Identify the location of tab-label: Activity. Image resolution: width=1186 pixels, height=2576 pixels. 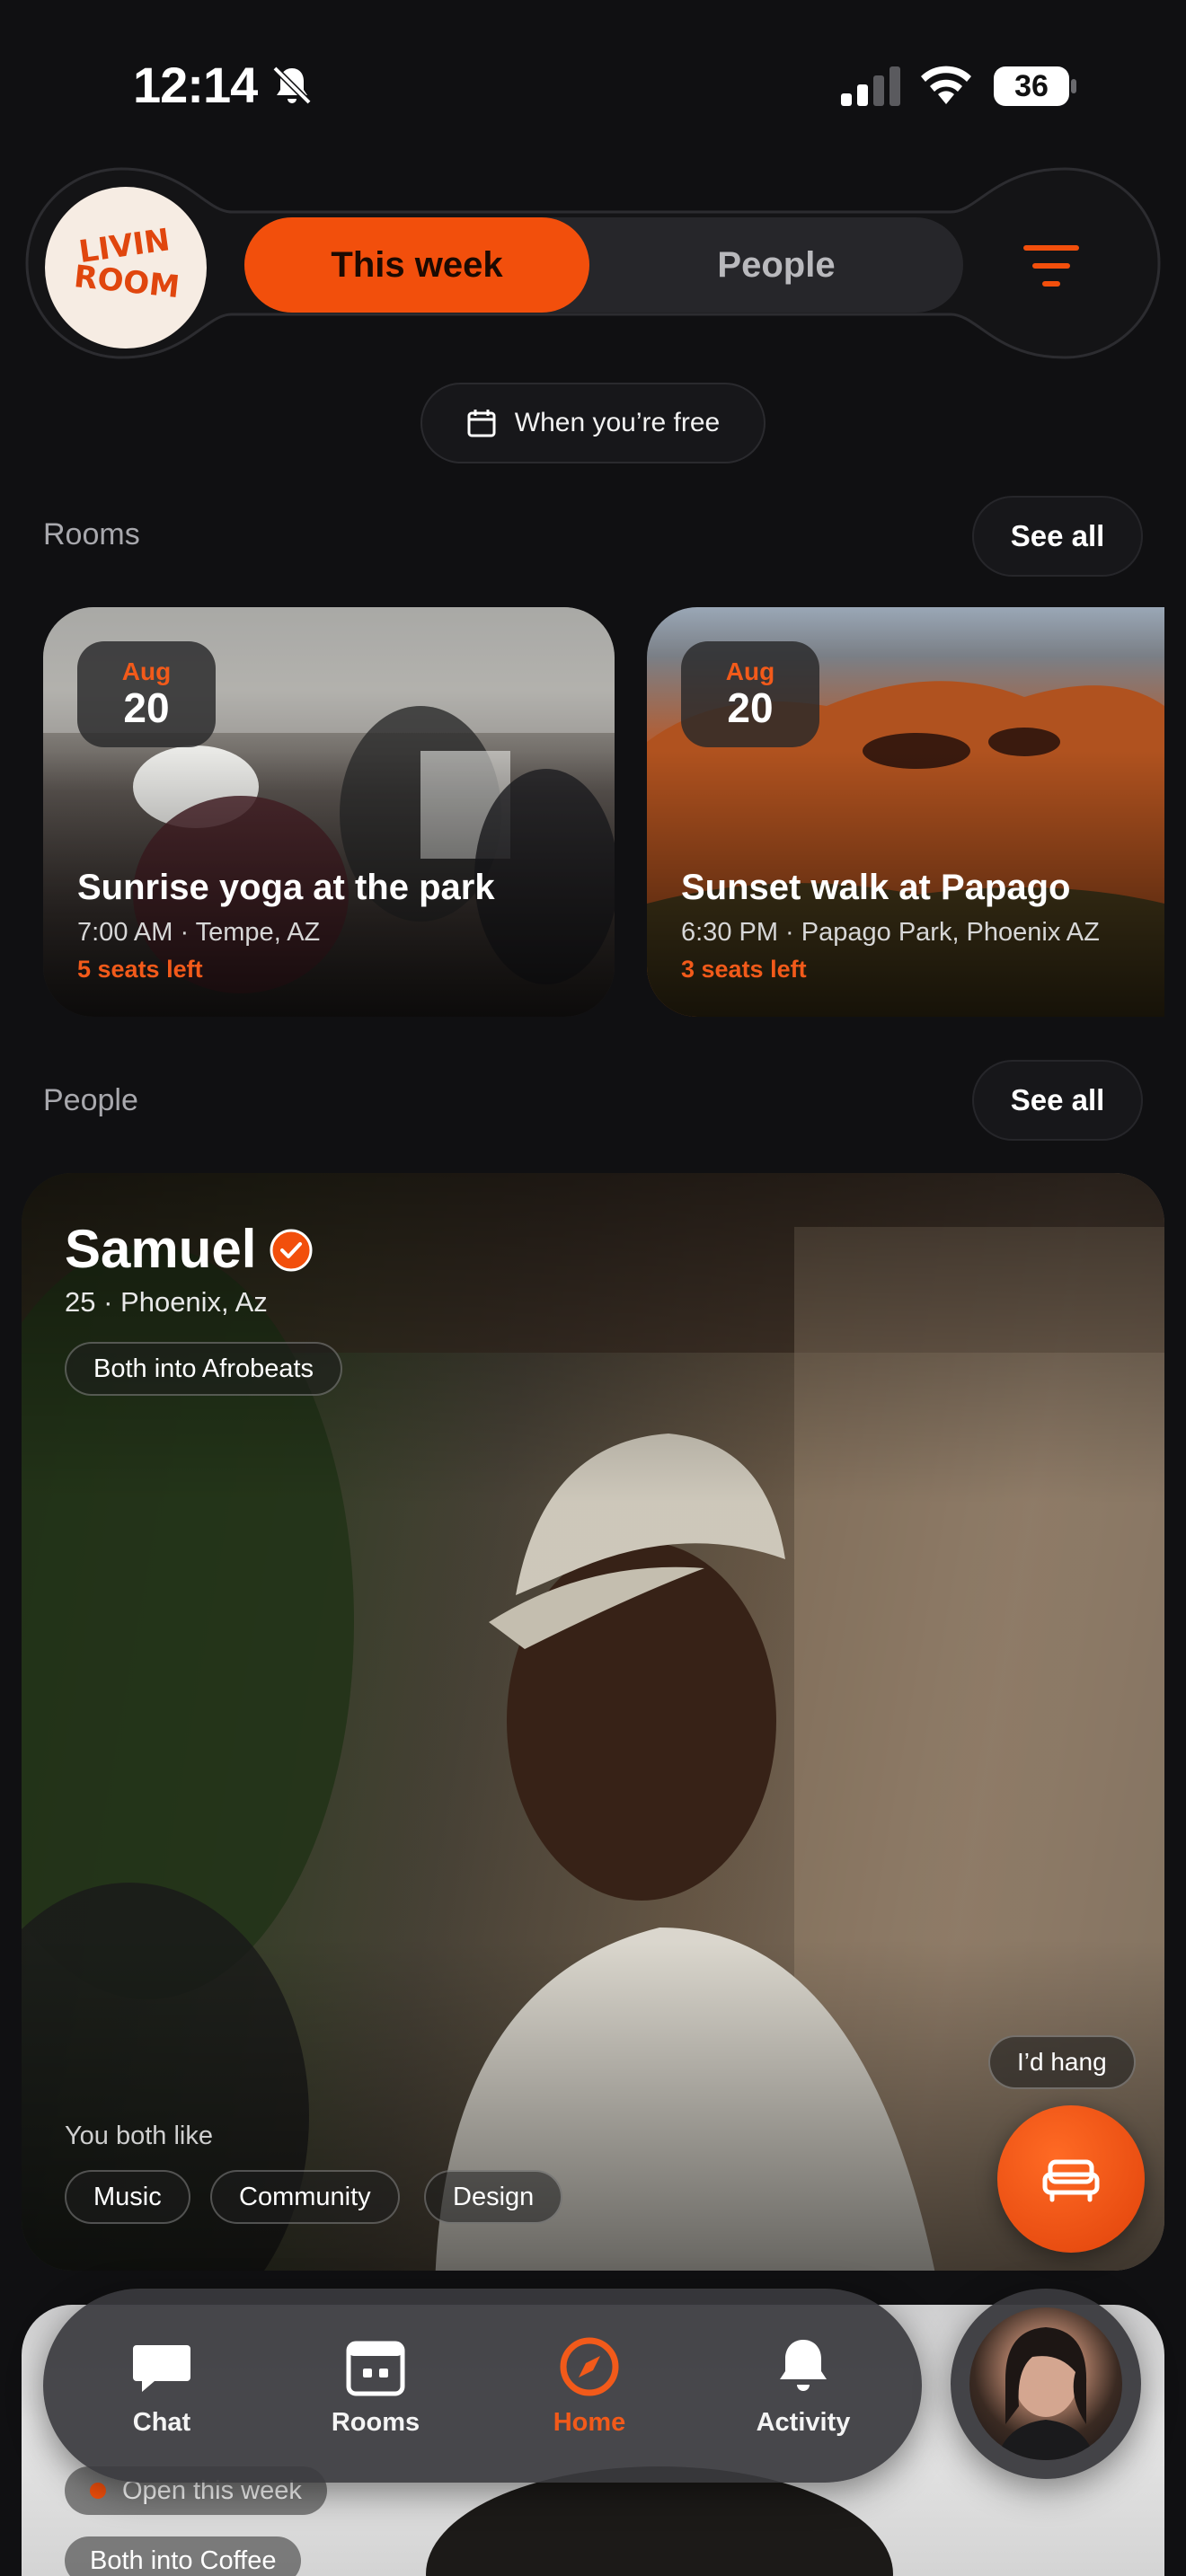
(803, 2422).